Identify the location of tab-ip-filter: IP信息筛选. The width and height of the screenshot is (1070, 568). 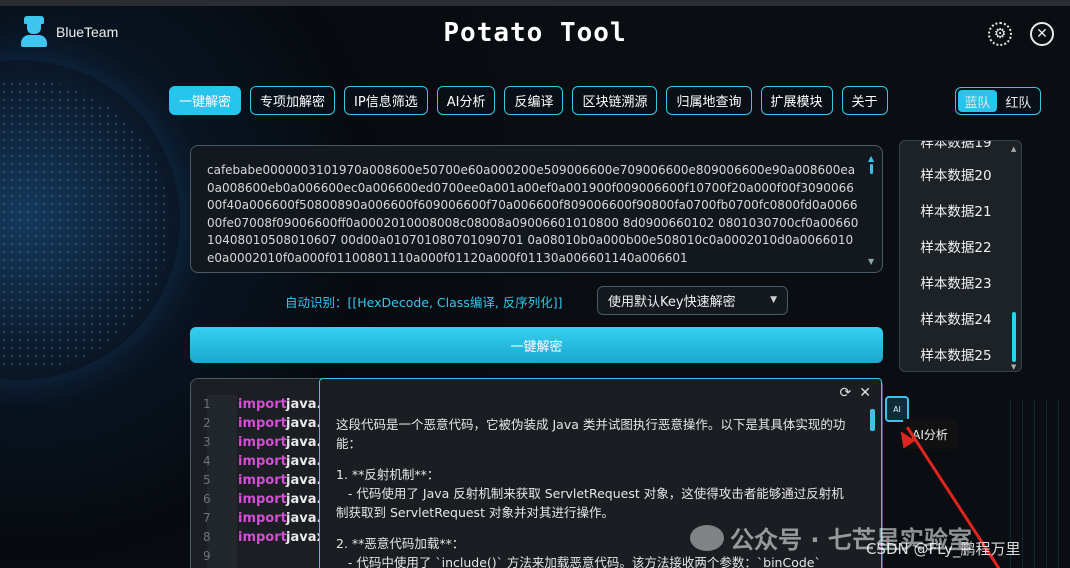
(386, 100).